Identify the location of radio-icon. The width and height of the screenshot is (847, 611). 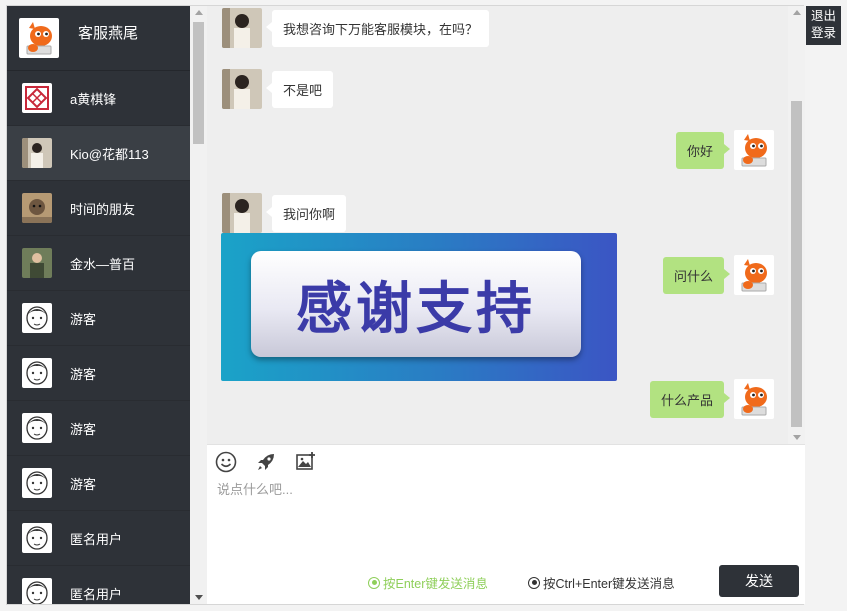
(534, 582).